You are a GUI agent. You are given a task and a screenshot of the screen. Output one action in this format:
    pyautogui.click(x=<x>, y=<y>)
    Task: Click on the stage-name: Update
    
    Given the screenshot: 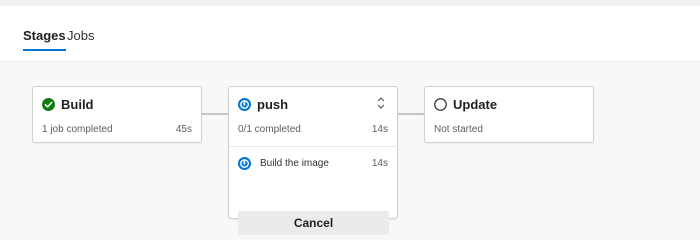 What is the action you would take?
    pyautogui.click(x=475, y=104)
    